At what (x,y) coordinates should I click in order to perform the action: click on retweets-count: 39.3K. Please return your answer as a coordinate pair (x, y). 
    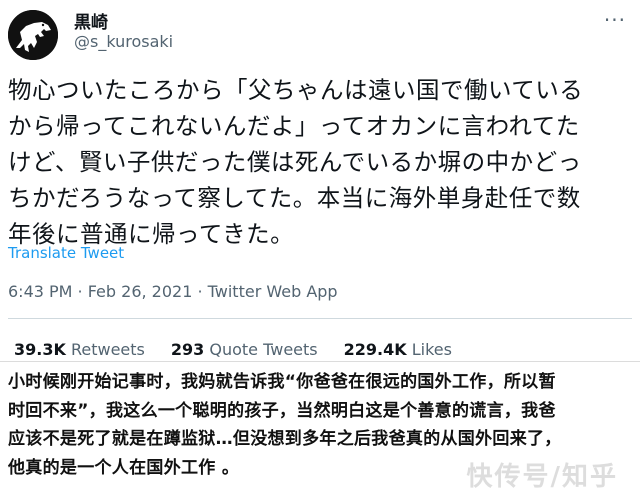
    Looking at the image, I should click on (40, 349).